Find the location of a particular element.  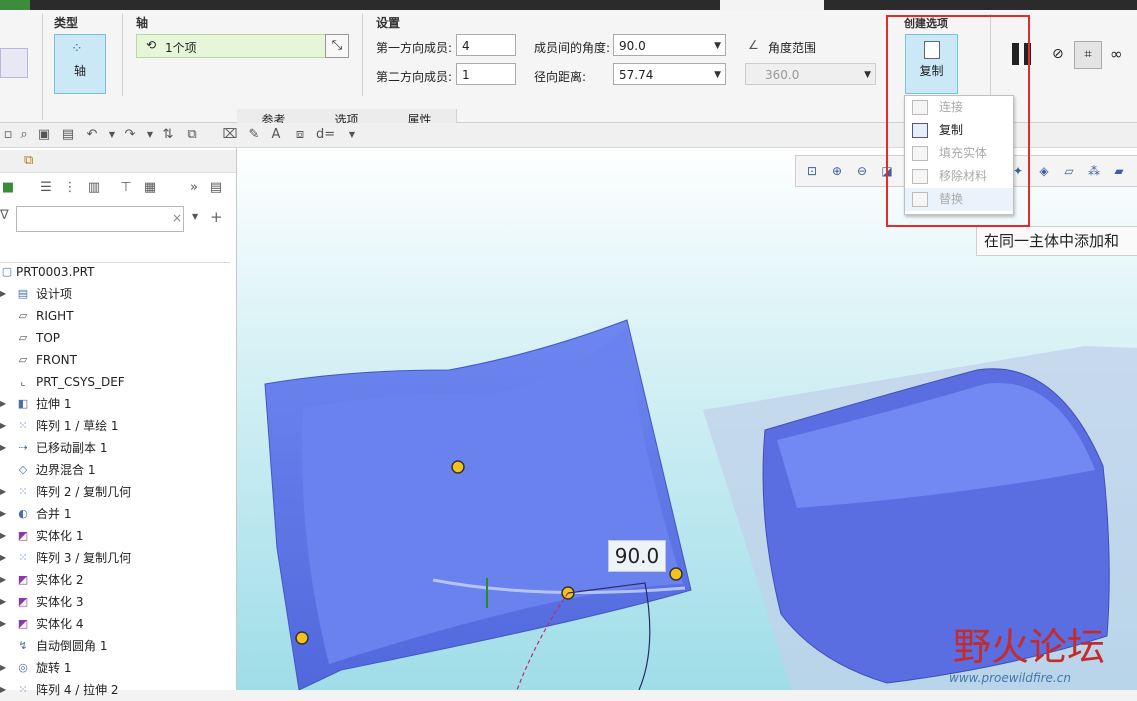

undo-icon: ↶ is located at coordinates (92, 135).